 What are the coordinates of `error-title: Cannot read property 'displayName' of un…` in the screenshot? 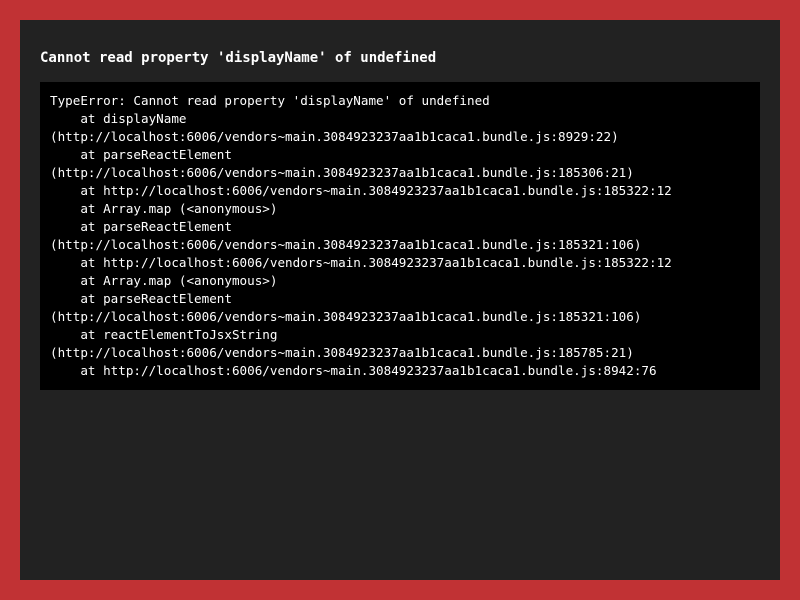 It's located at (238, 58).